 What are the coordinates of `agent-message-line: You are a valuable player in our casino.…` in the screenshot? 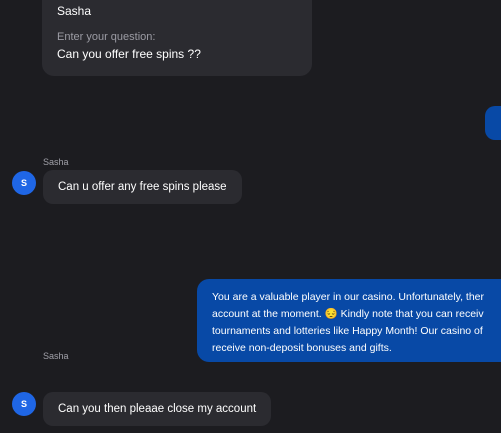 It's located at (348, 297).